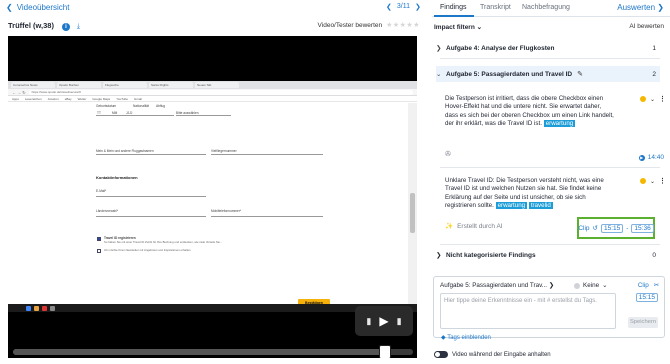 The height and width of the screenshot is (364, 670). What do you see at coordinates (501, 354) in the screenshot?
I see `pause-video-label: Video während der Eingabe anhalten` at bounding box center [501, 354].